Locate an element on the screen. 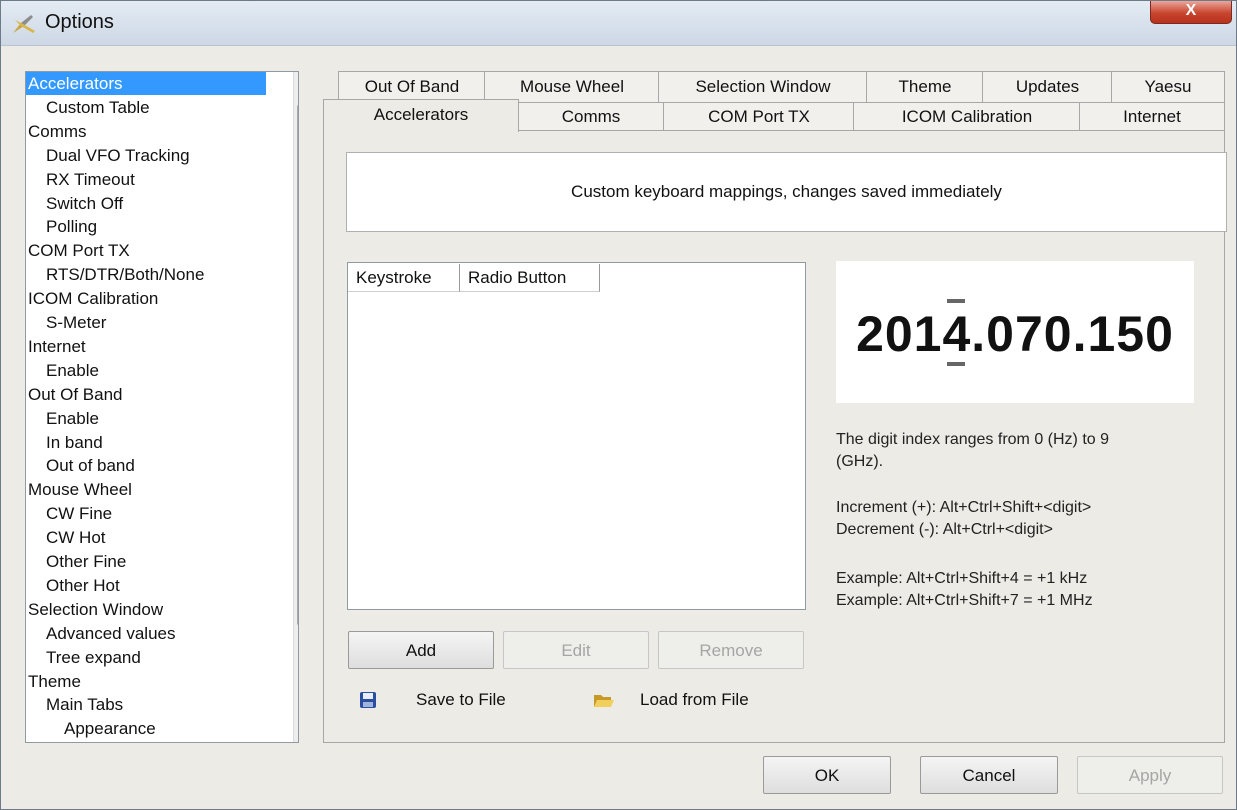 The image size is (1237, 810). save-to-file-link: Save to File is located at coordinates (461, 700).